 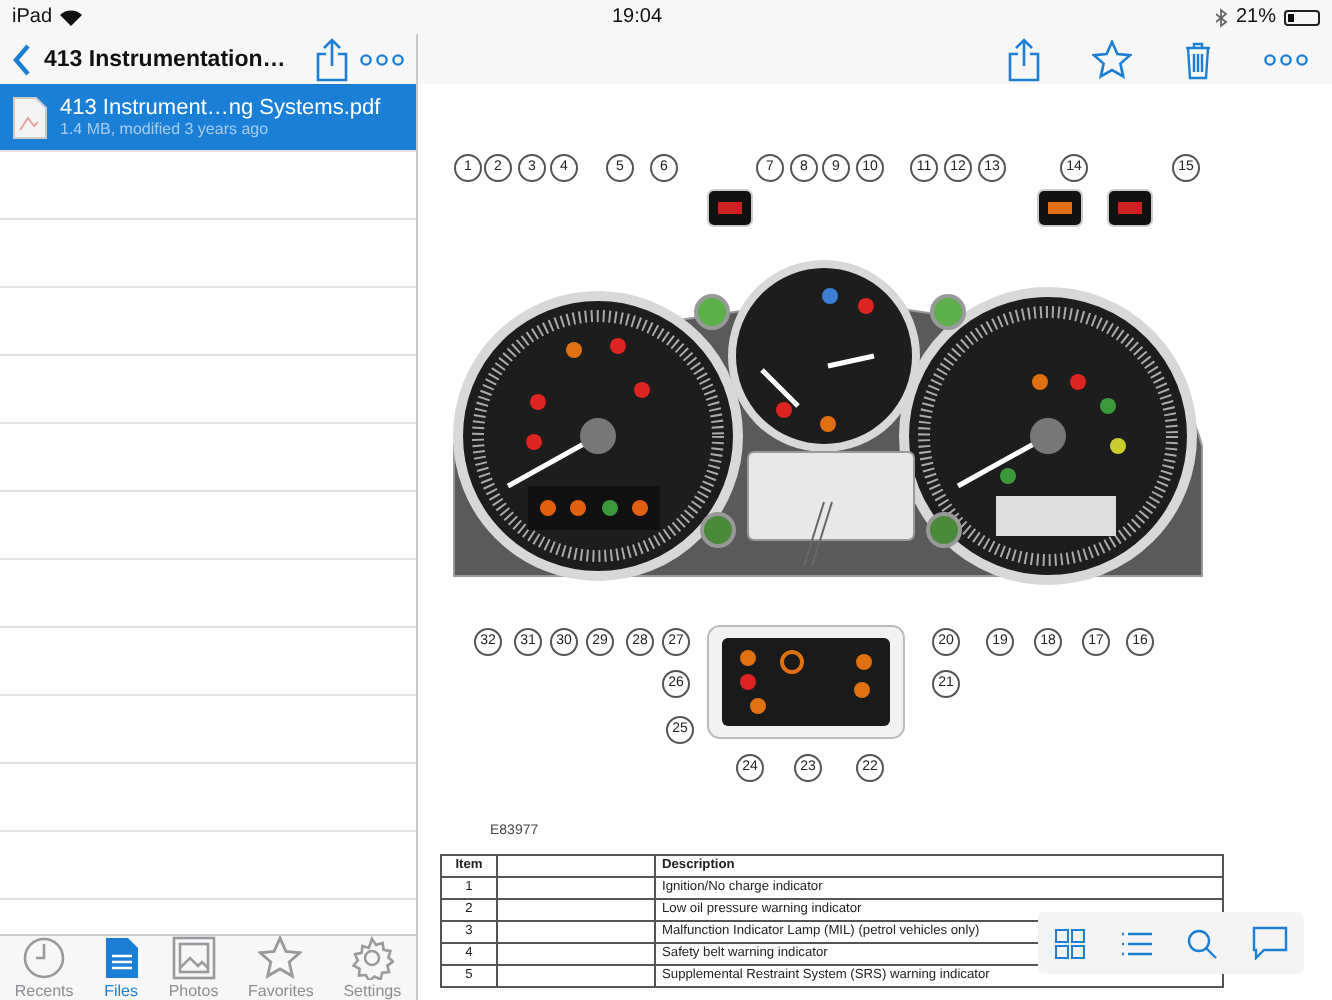 I want to click on device-name: iPad, so click(x=32, y=17).